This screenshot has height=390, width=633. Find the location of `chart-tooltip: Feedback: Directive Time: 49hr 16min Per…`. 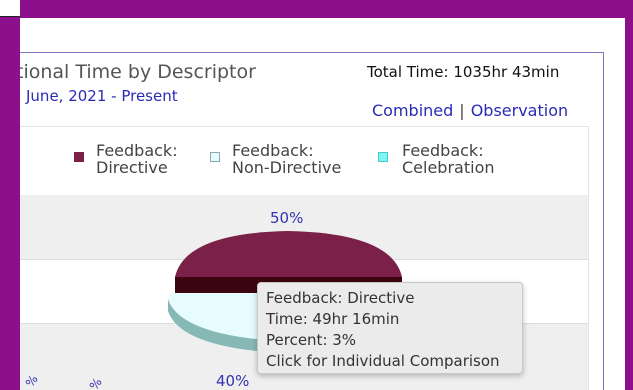

chart-tooltip: Feedback: Directive Time: 49hr 16min Per… is located at coordinates (390, 328).